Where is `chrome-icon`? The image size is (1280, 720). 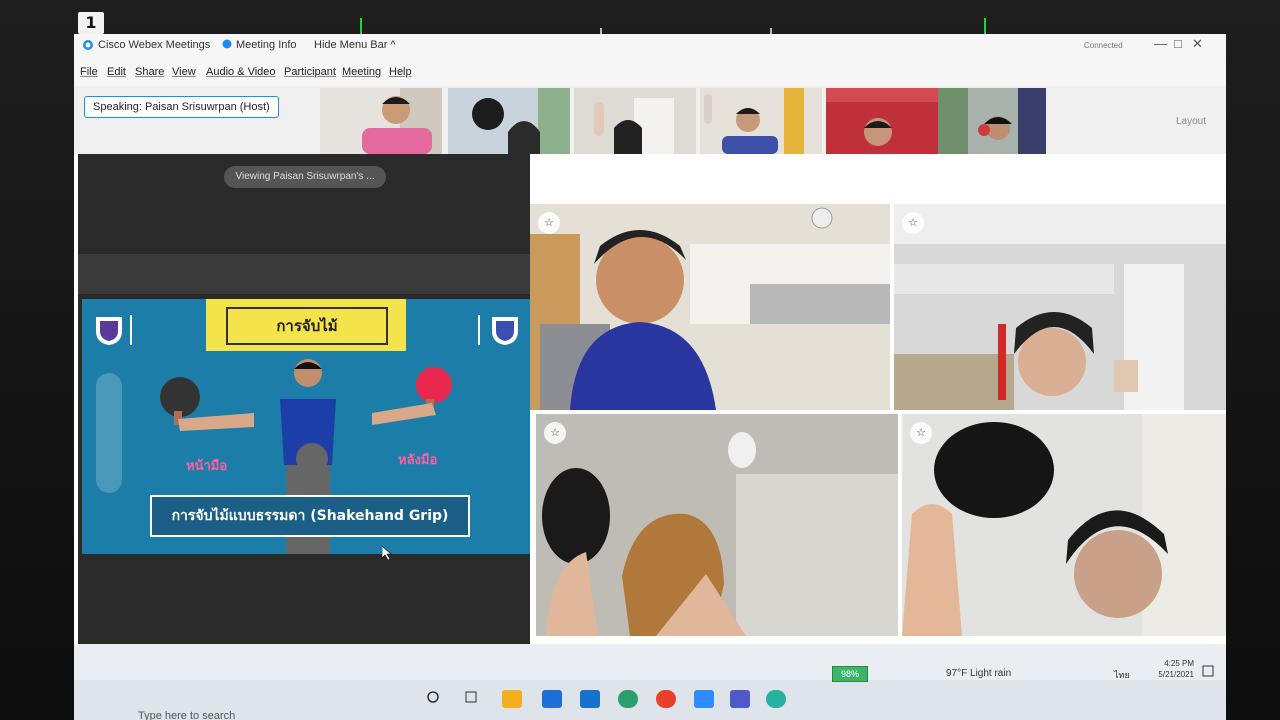
chrome-icon is located at coordinates (666, 699).